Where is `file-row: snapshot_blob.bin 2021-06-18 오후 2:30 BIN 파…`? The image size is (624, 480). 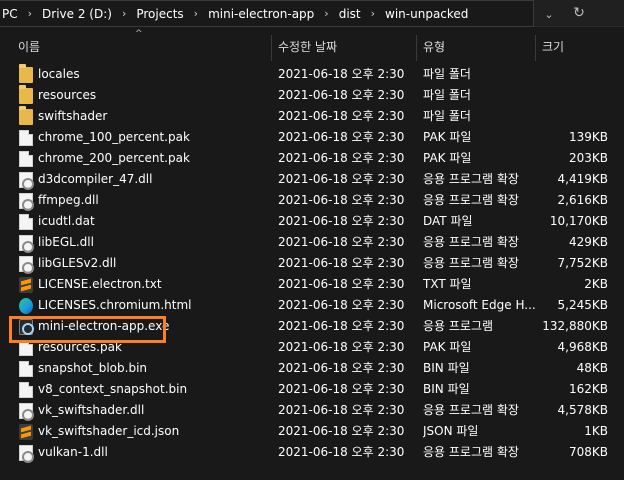 file-row: snapshot_blob.bin 2021-06-18 오후 2:30 BIN 파… is located at coordinates (312, 368).